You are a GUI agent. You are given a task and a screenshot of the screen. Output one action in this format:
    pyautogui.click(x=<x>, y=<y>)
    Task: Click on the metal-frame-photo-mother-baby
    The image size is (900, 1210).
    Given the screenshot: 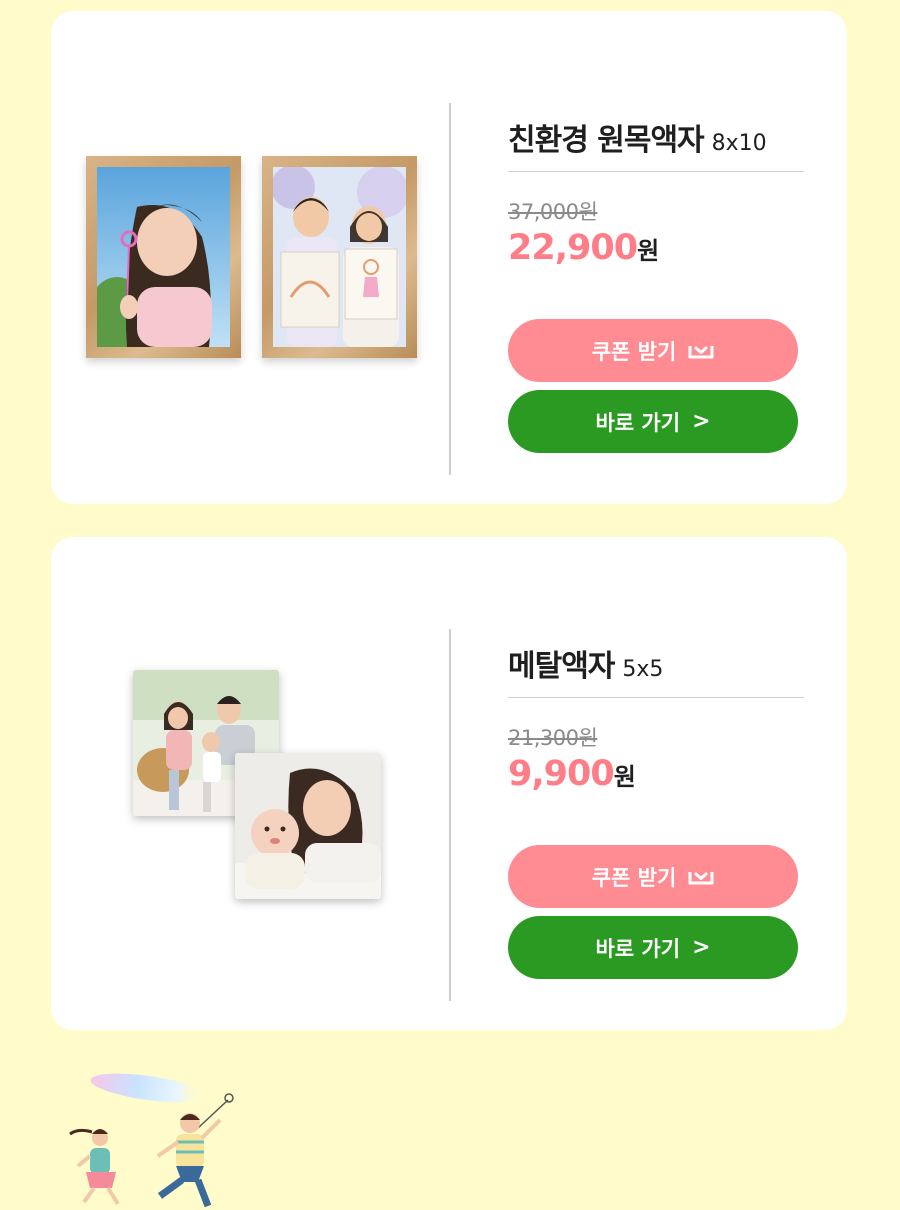 What is the action you would take?
    pyautogui.click(x=308, y=826)
    